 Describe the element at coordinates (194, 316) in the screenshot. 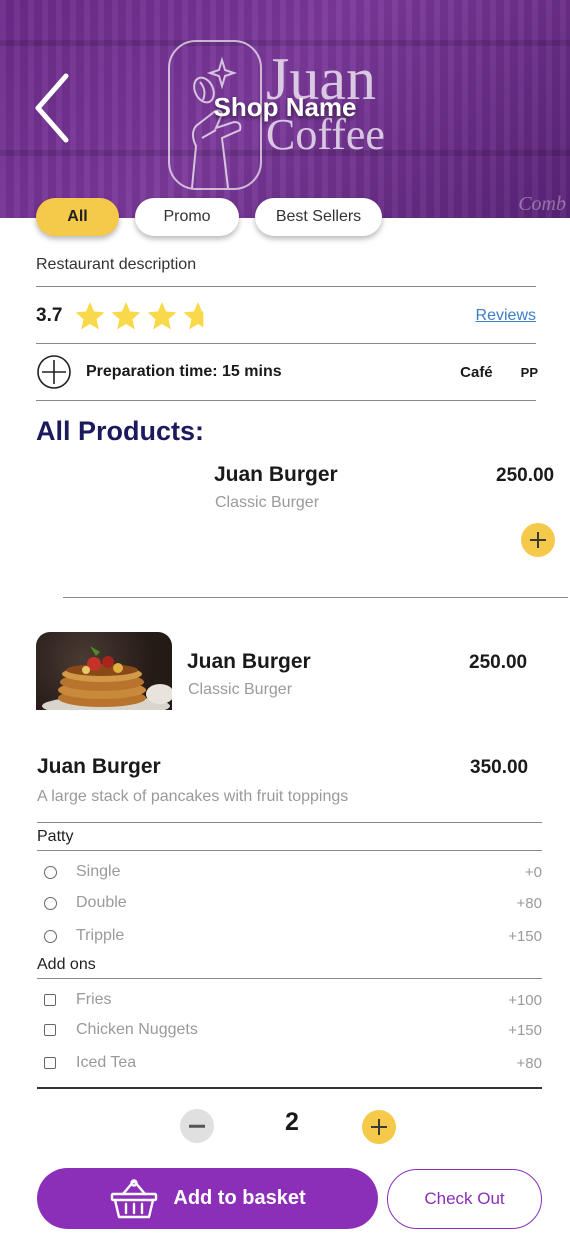

I see `star-half-icon` at that location.